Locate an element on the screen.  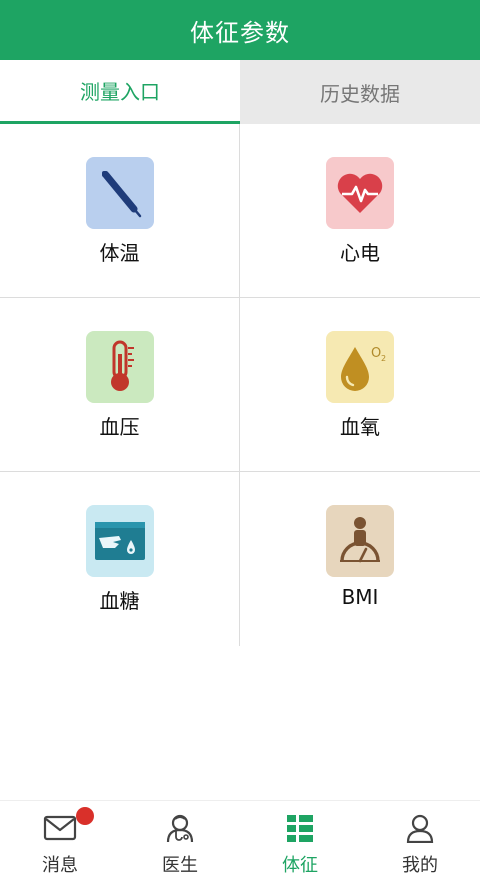
glucose-meter-icon is located at coordinates (119, 541).